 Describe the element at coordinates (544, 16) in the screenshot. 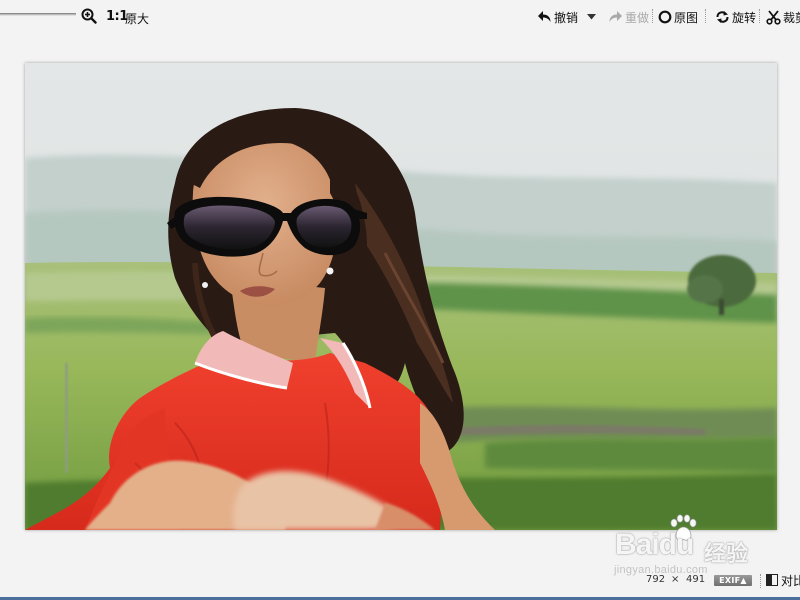

I see `undo-icon` at that location.